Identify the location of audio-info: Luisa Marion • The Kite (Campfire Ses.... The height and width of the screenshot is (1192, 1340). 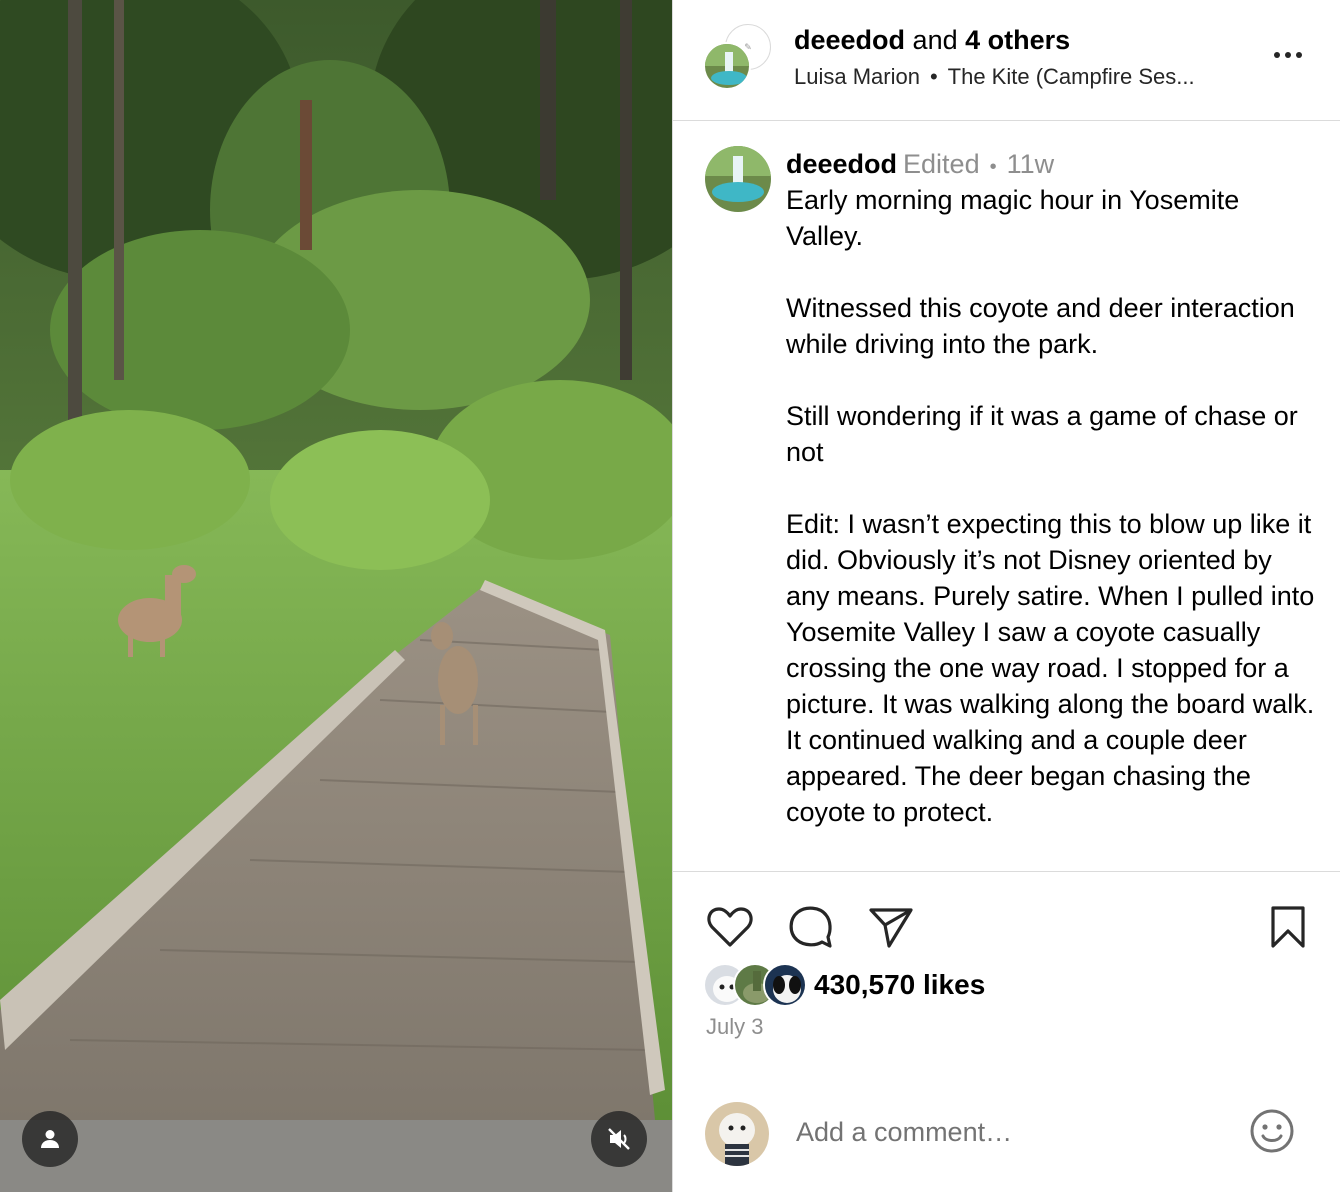
(1024, 77).